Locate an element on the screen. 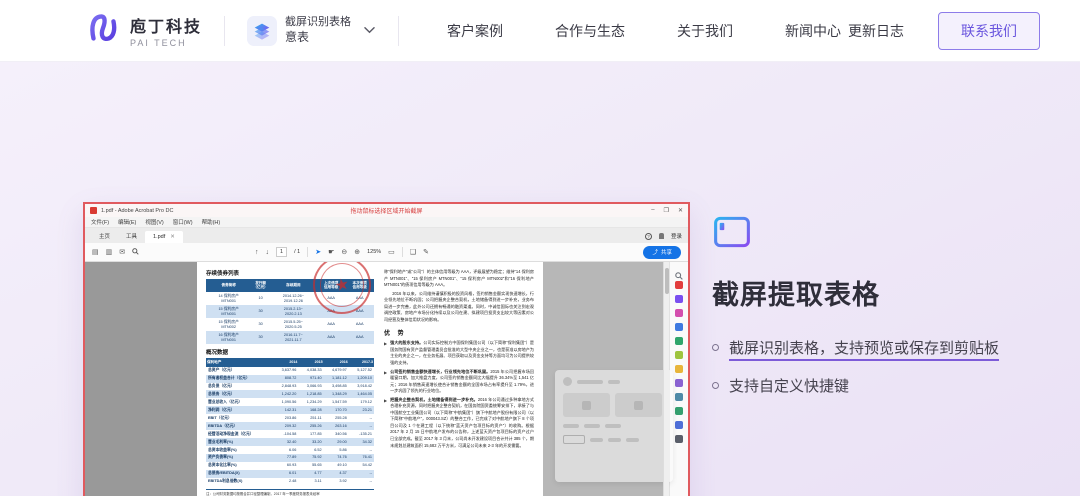 This screenshot has width=1080, height=496. document-tab: 1.pdf ✕ is located at coordinates (164, 237).